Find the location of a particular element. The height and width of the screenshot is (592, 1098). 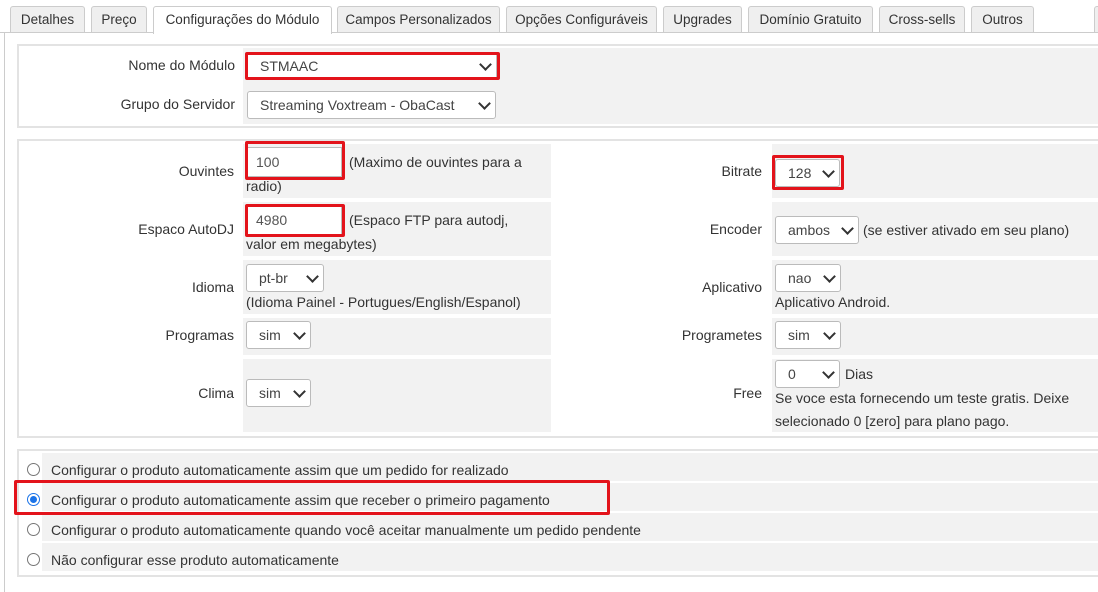

tab-preco: Preço is located at coordinates (119, 19).